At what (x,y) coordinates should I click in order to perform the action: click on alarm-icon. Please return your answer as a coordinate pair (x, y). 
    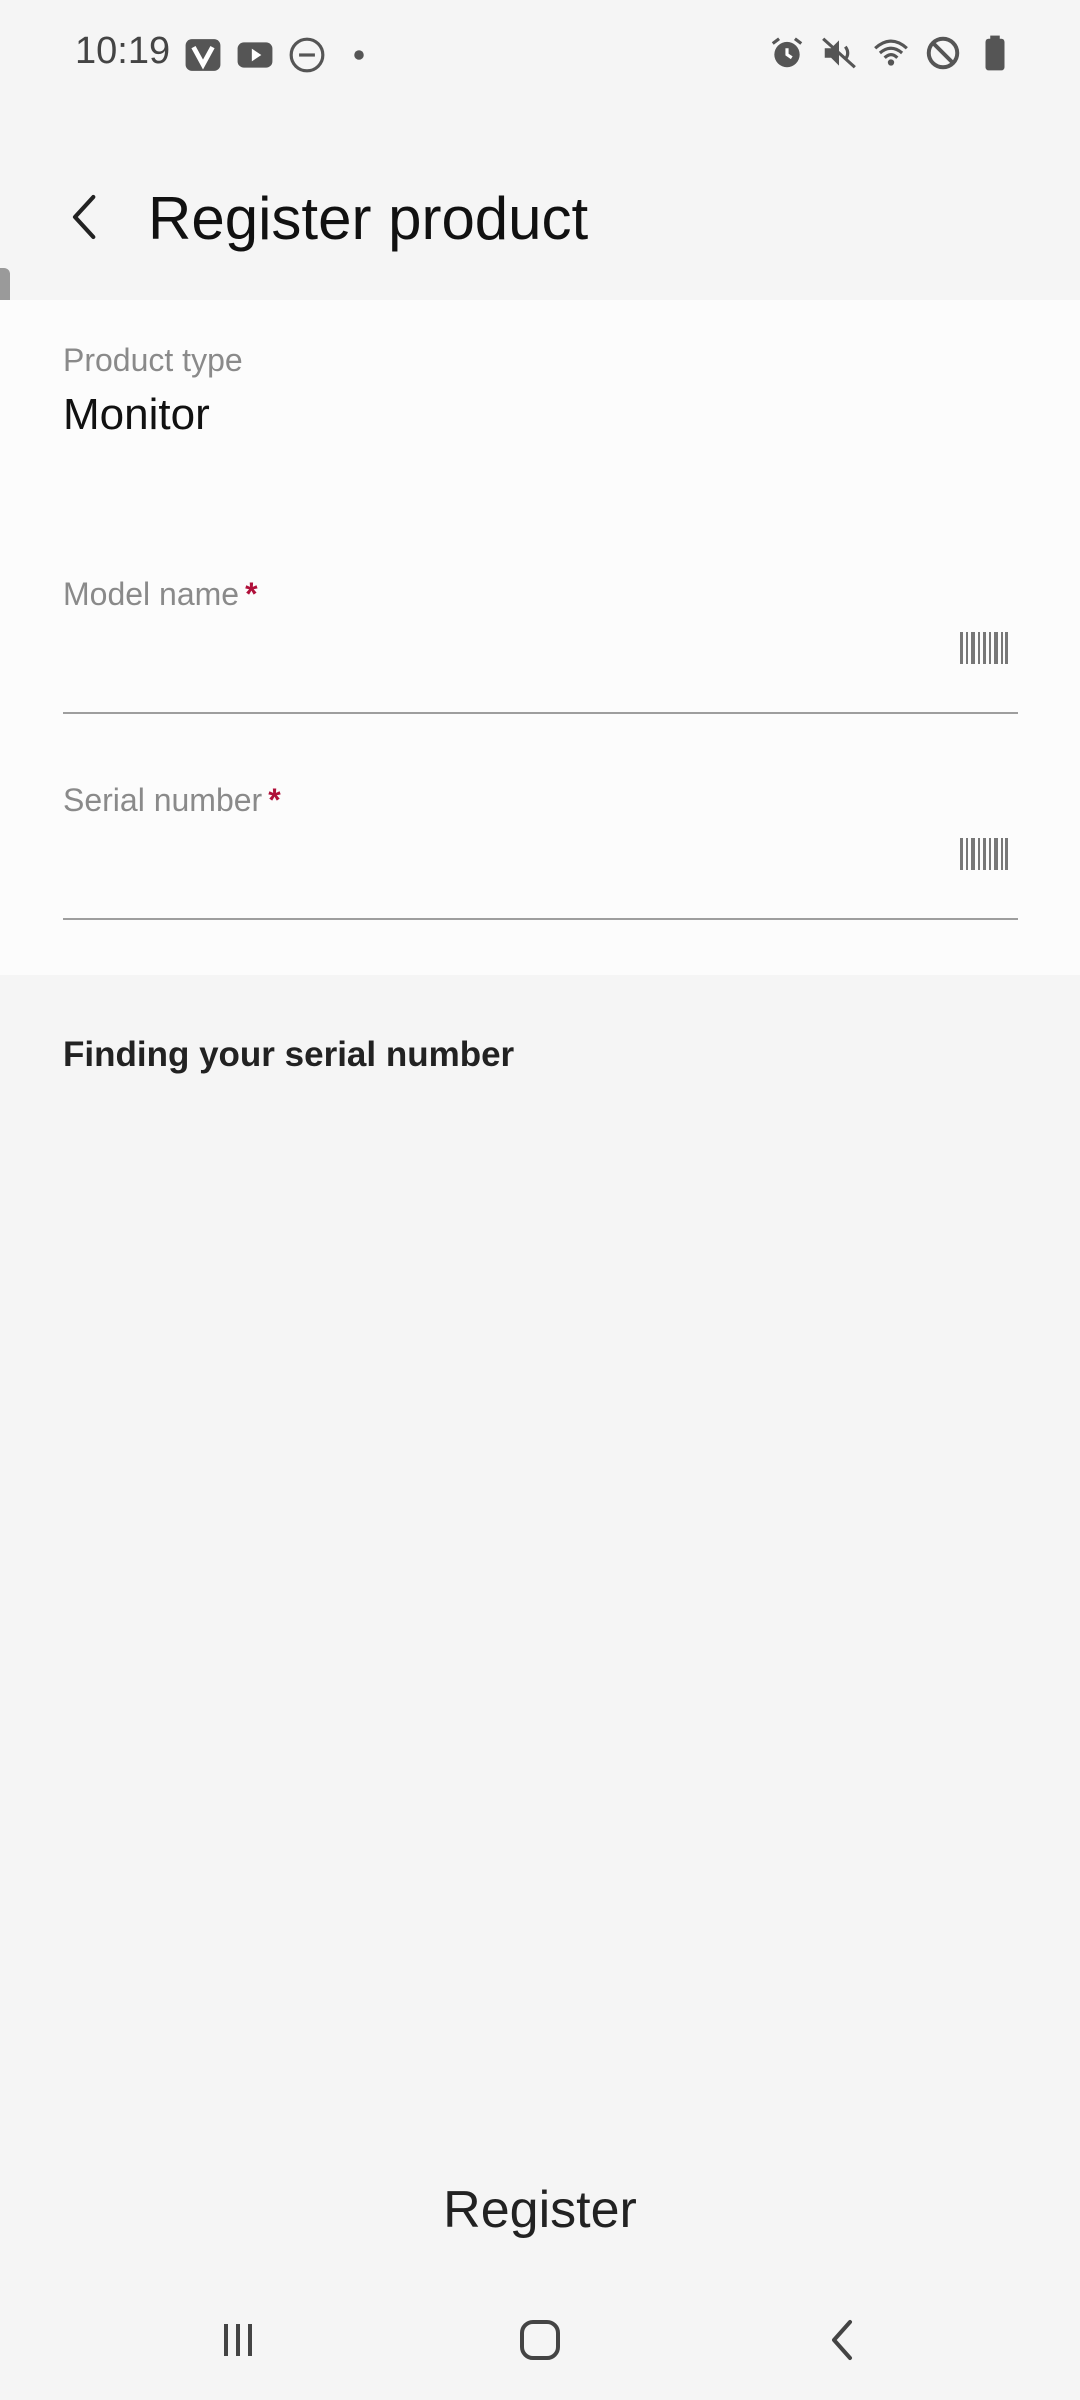
    Looking at the image, I should click on (787, 53).